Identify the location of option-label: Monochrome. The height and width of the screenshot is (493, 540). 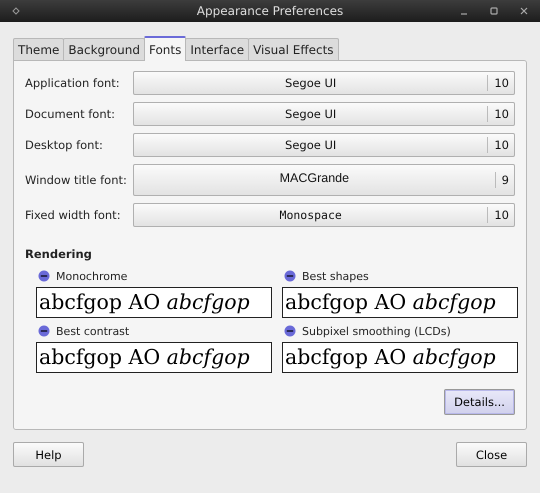
(92, 276).